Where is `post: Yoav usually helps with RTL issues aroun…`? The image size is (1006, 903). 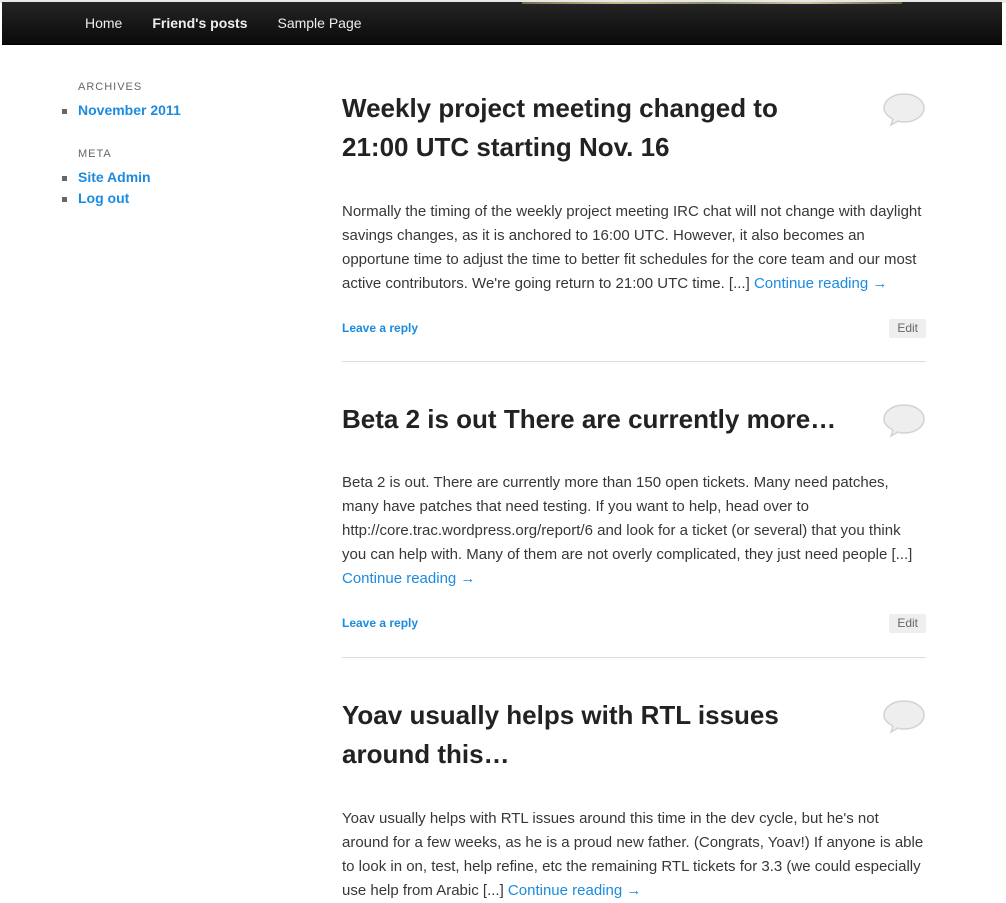
post: Yoav usually helps with RTL issues aroun… is located at coordinates (634, 799).